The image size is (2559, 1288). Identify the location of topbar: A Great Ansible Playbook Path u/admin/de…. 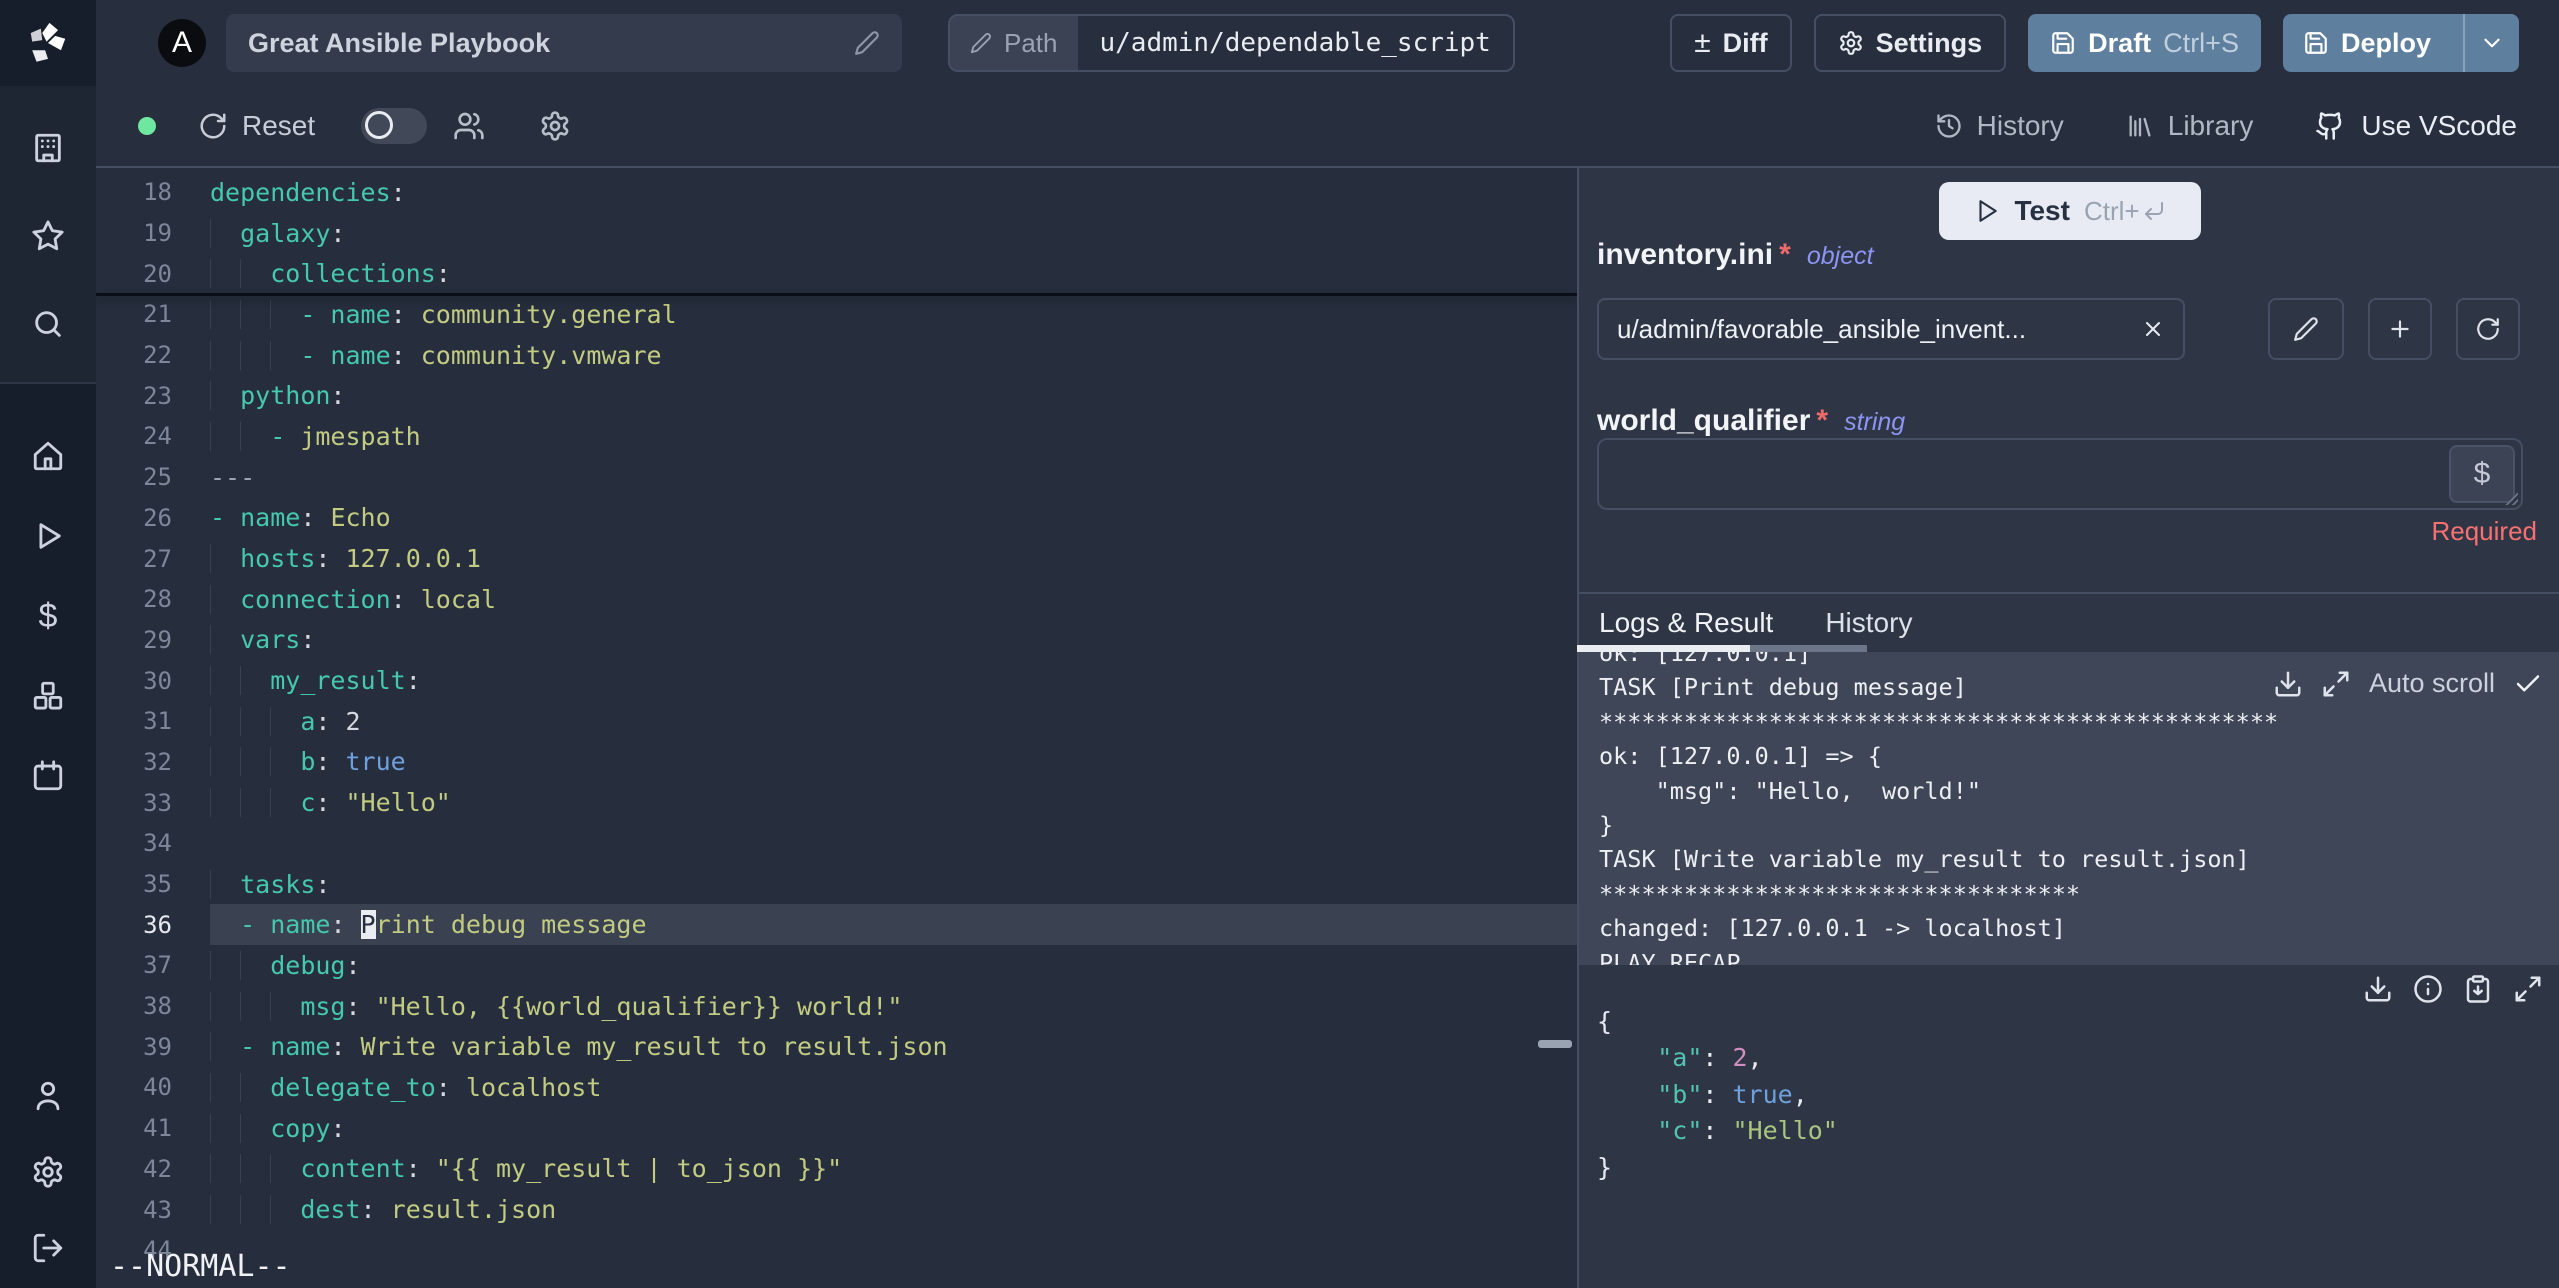
(1327, 43).